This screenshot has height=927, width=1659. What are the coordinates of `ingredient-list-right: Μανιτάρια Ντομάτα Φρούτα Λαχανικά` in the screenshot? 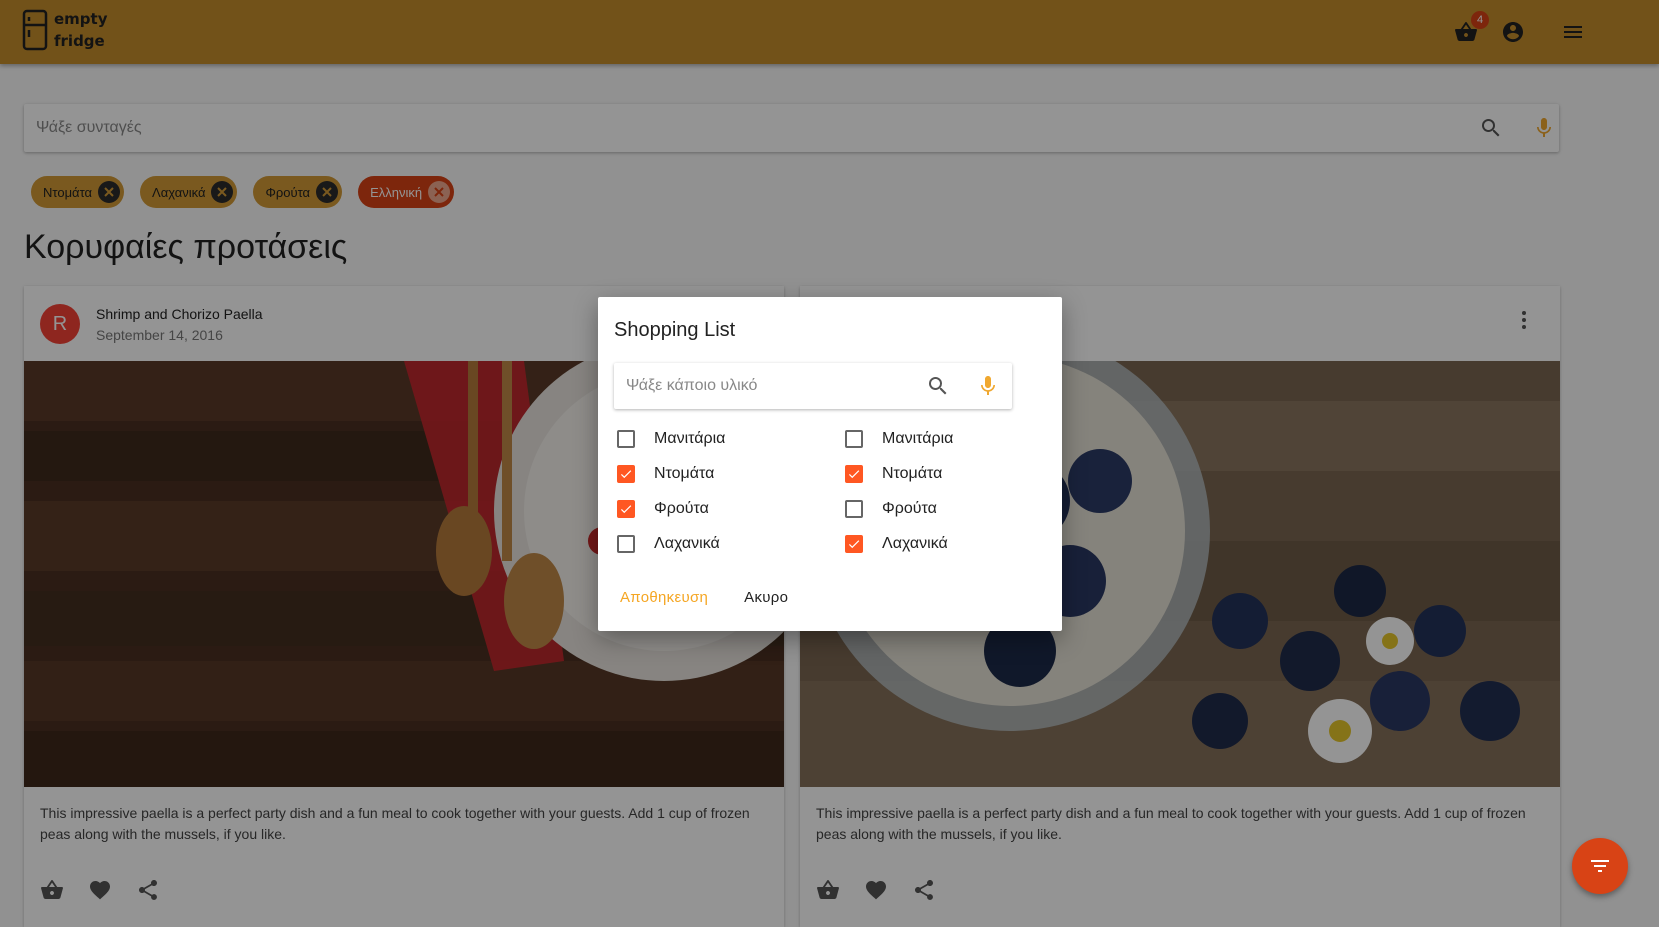 It's located at (897, 491).